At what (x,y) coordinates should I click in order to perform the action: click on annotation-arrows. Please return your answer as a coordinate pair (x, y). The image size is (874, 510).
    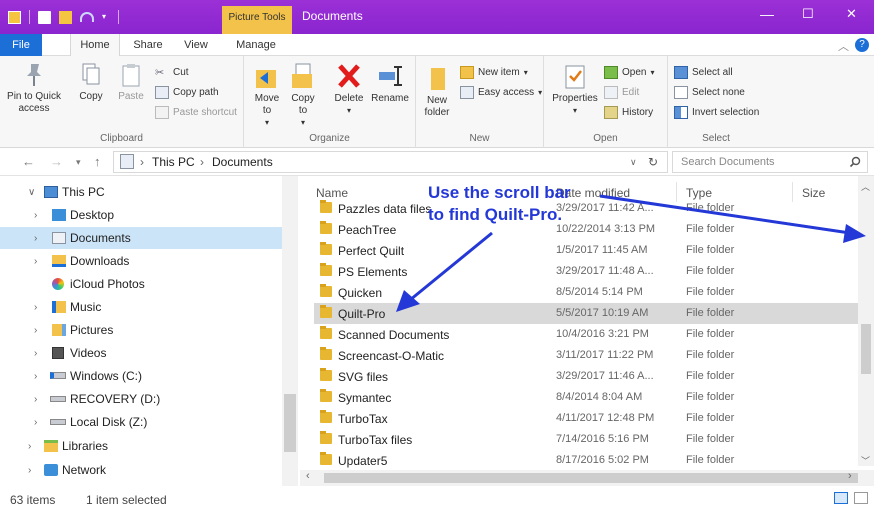
    Looking at the image, I should click on (631, 253).